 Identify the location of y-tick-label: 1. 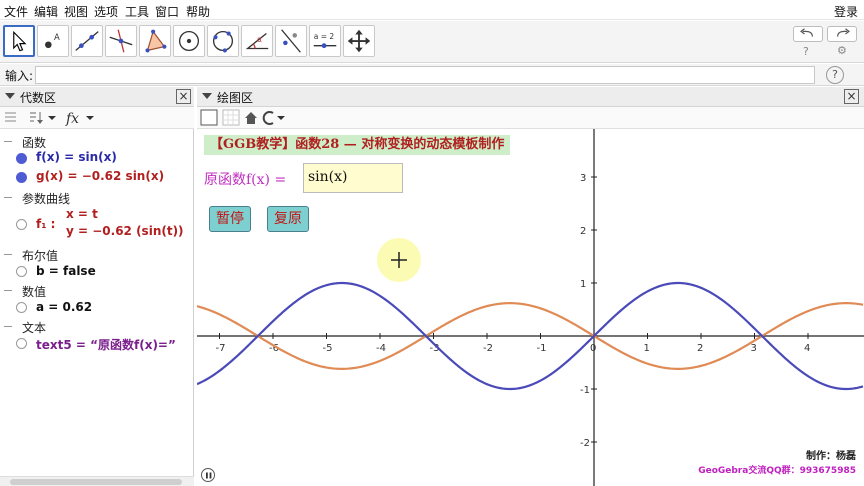
(583, 284).